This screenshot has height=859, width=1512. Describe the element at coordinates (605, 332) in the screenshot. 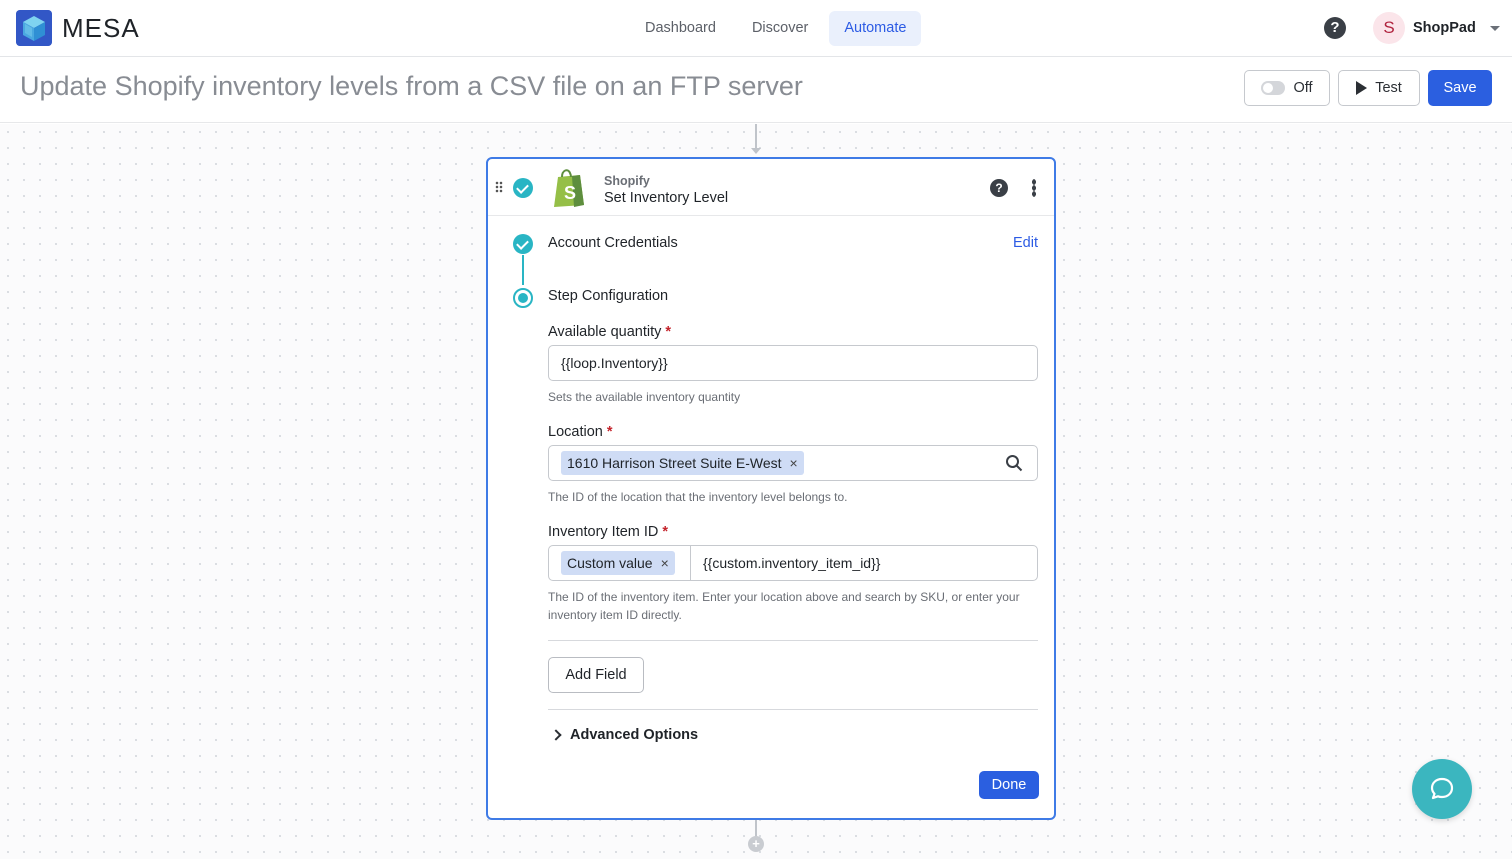

I see `quantity-label-text: Available quantity` at that location.